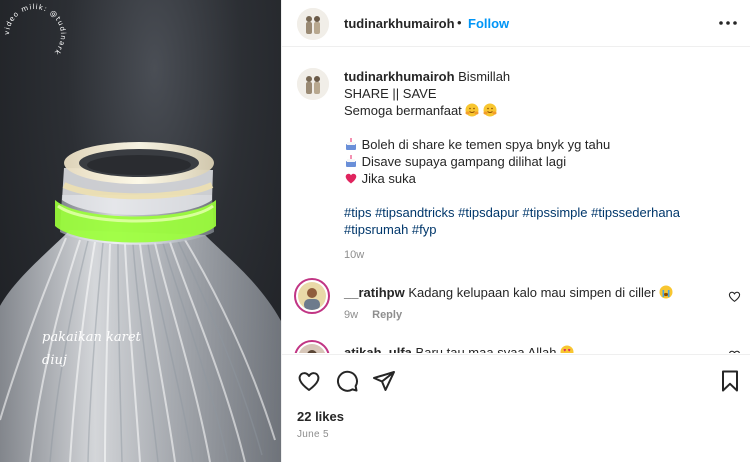 The image size is (750, 462). I want to click on caption-line-3: Semoga bermanfaat, so click(403, 110).